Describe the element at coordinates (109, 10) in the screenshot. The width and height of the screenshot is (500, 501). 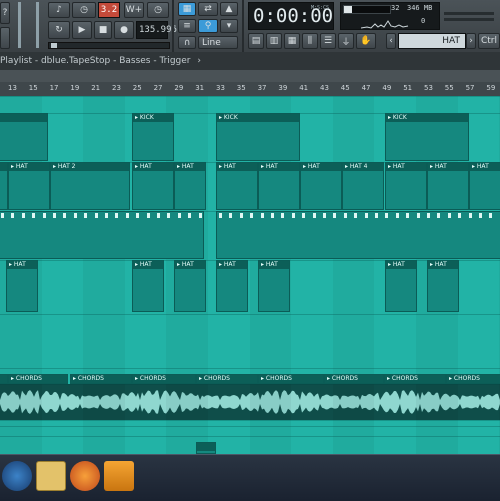
I see `pattern-number-display: 3.2` at that location.